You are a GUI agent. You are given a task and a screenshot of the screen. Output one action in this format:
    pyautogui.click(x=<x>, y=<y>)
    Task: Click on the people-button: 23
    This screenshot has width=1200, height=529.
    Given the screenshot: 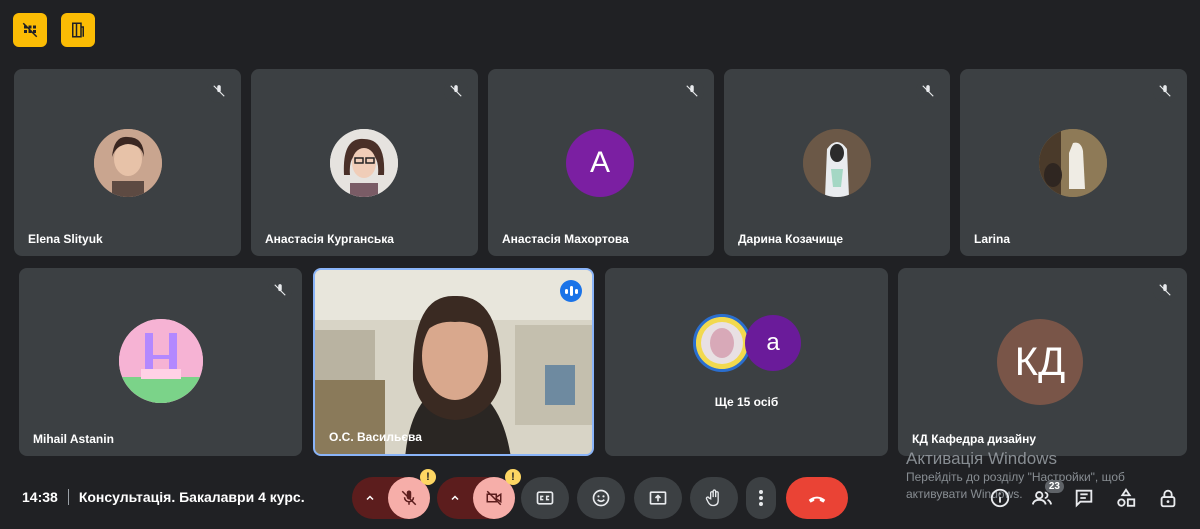 What is the action you would take?
    pyautogui.click(x=1046, y=495)
    